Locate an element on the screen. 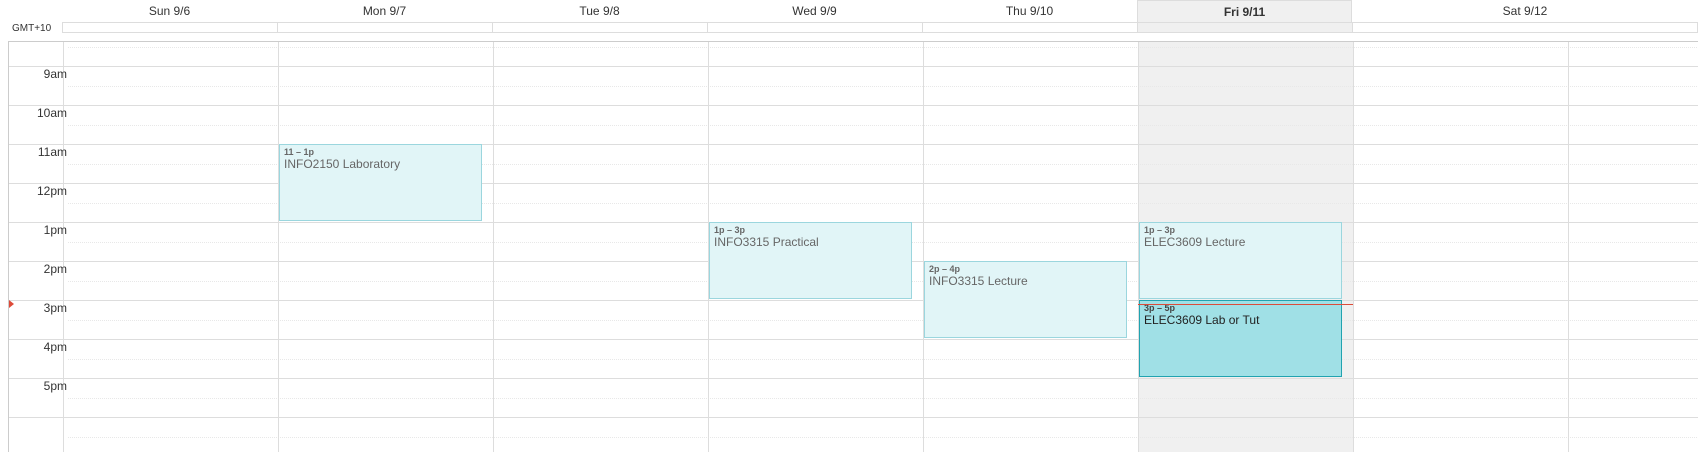 Image resolution: width=1698 pixels, height=452 pixels. current-time-line is located at coordinates (1245, 304).